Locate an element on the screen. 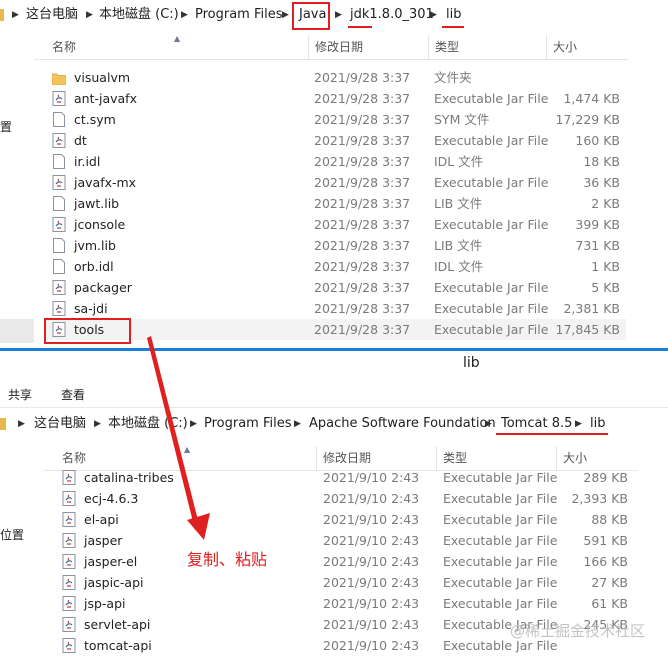 This screenshot has width=668, height=657. copy-arrow is located at coordinates (178, 438).